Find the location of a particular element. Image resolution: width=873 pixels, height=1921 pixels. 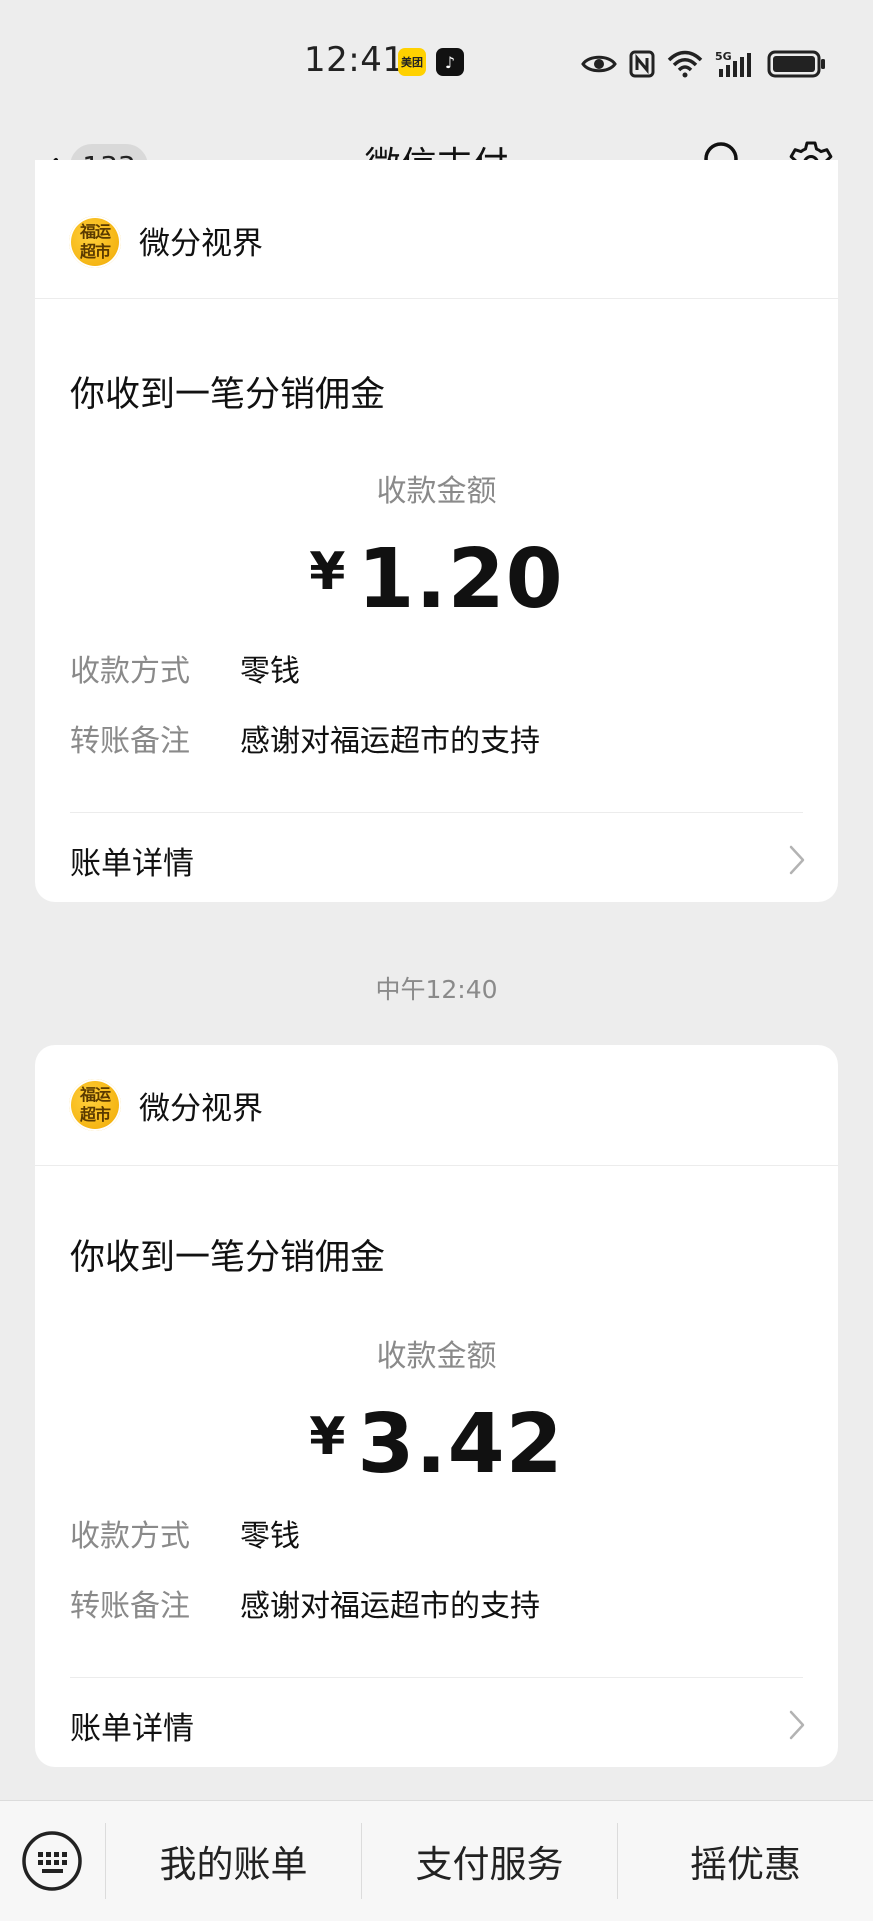

amount-display: ¥3.42 is located at coordinates (436, 1444).